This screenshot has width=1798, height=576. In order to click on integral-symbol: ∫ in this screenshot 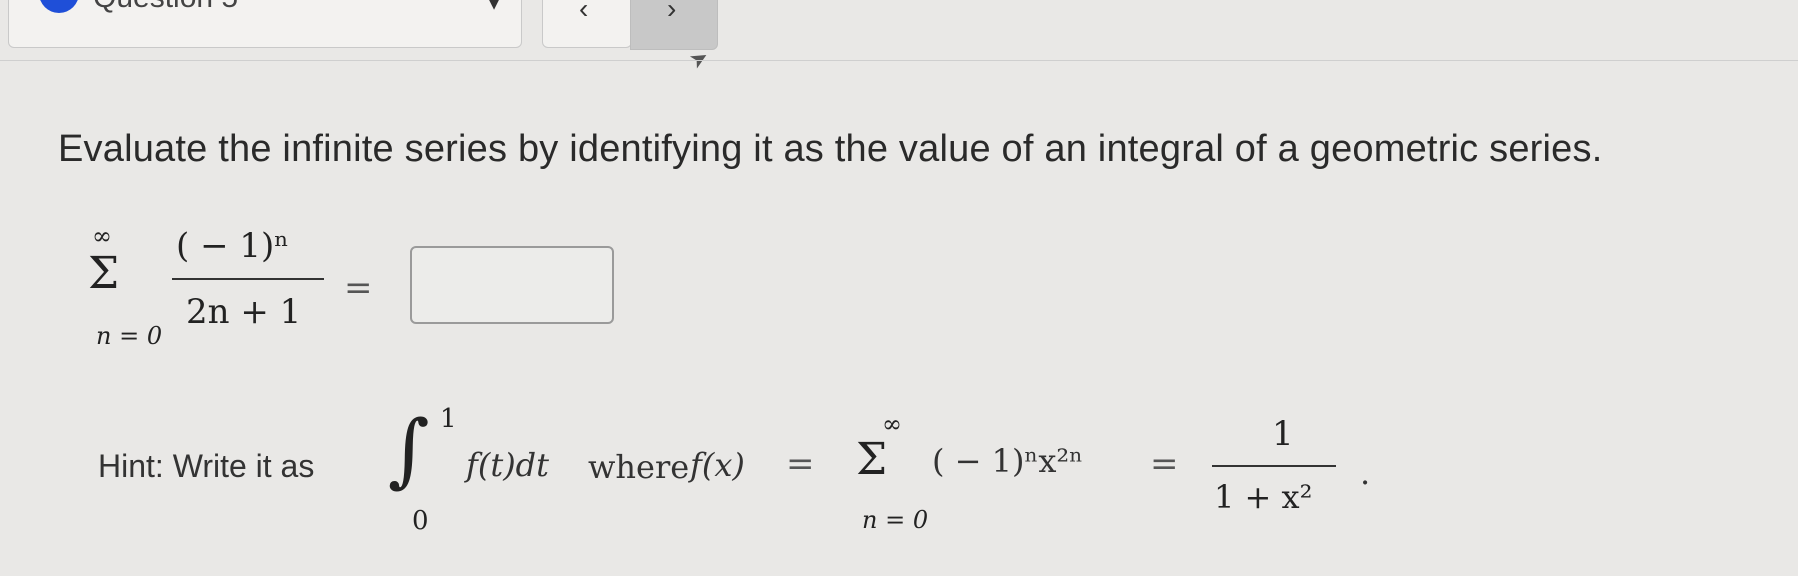, I will do `click(409, 449)`.